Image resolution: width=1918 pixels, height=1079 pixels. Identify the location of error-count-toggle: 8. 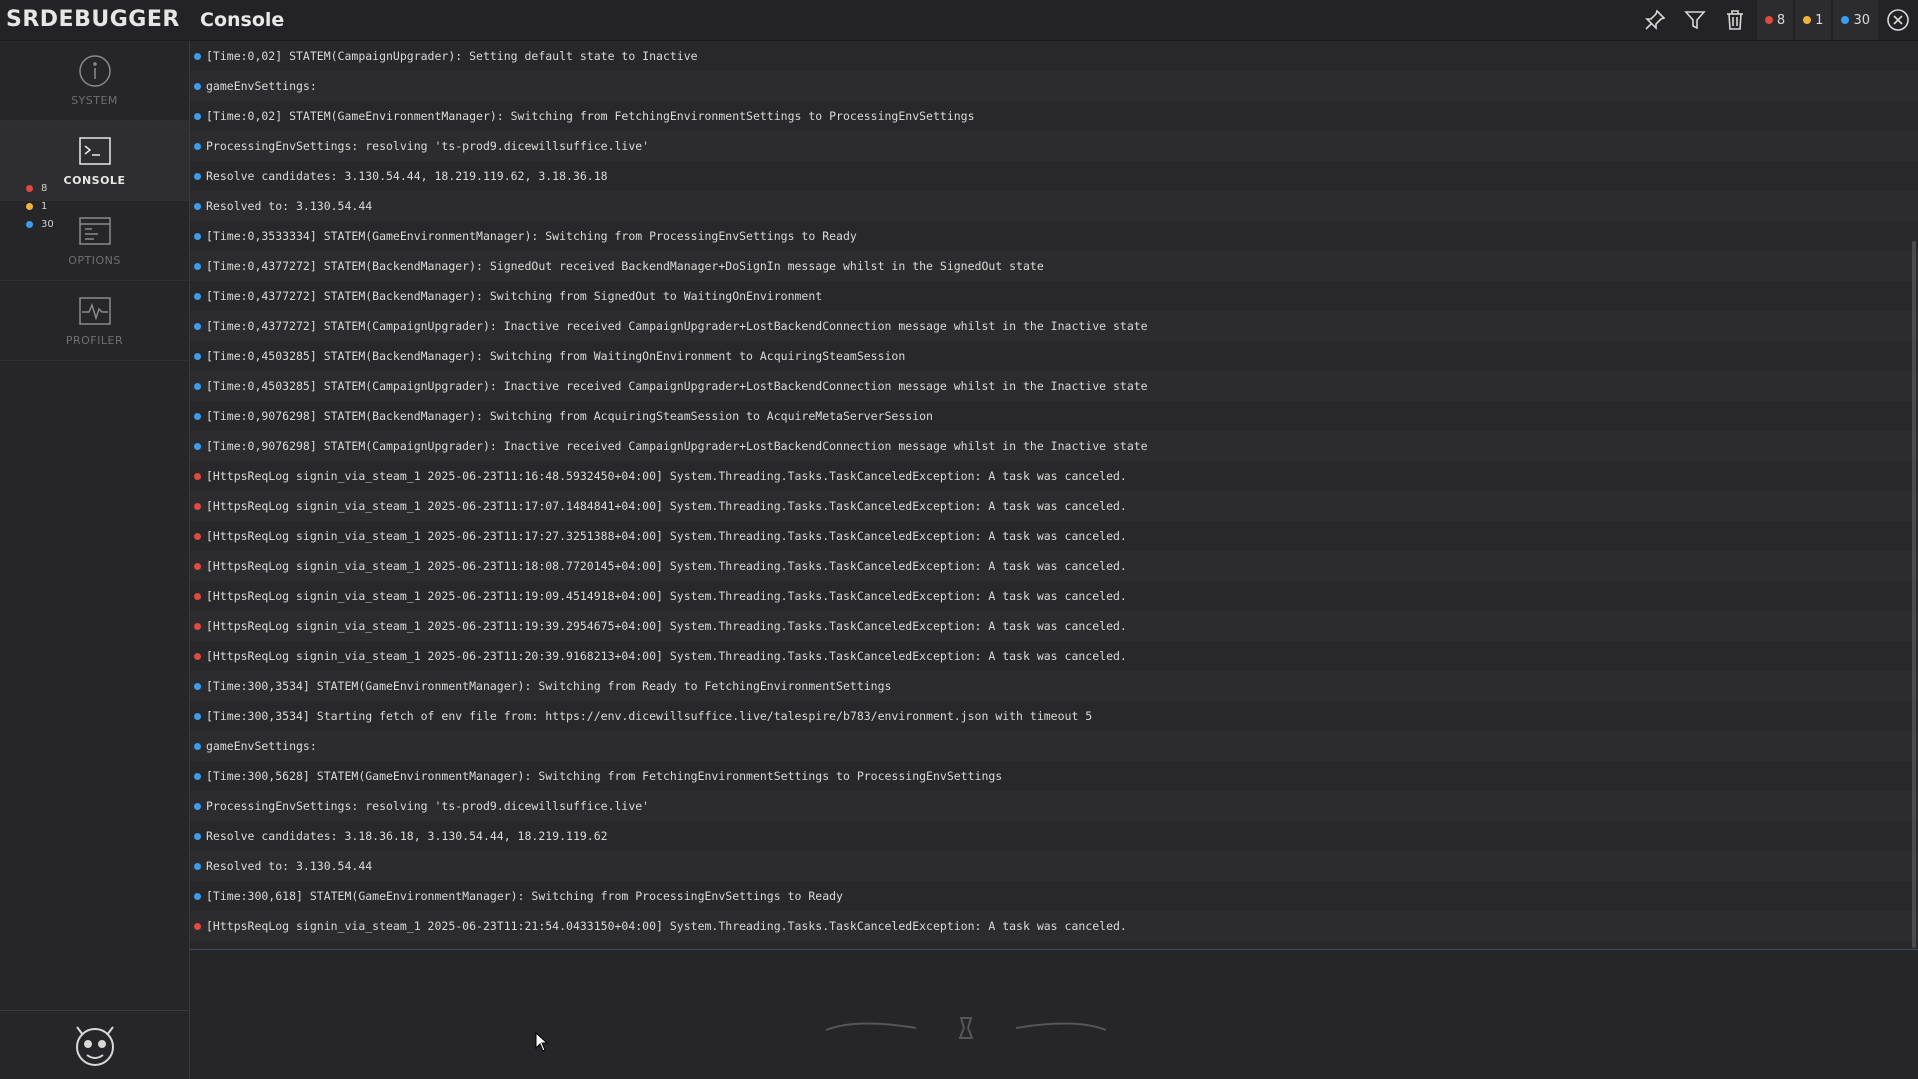
(1775, 20).